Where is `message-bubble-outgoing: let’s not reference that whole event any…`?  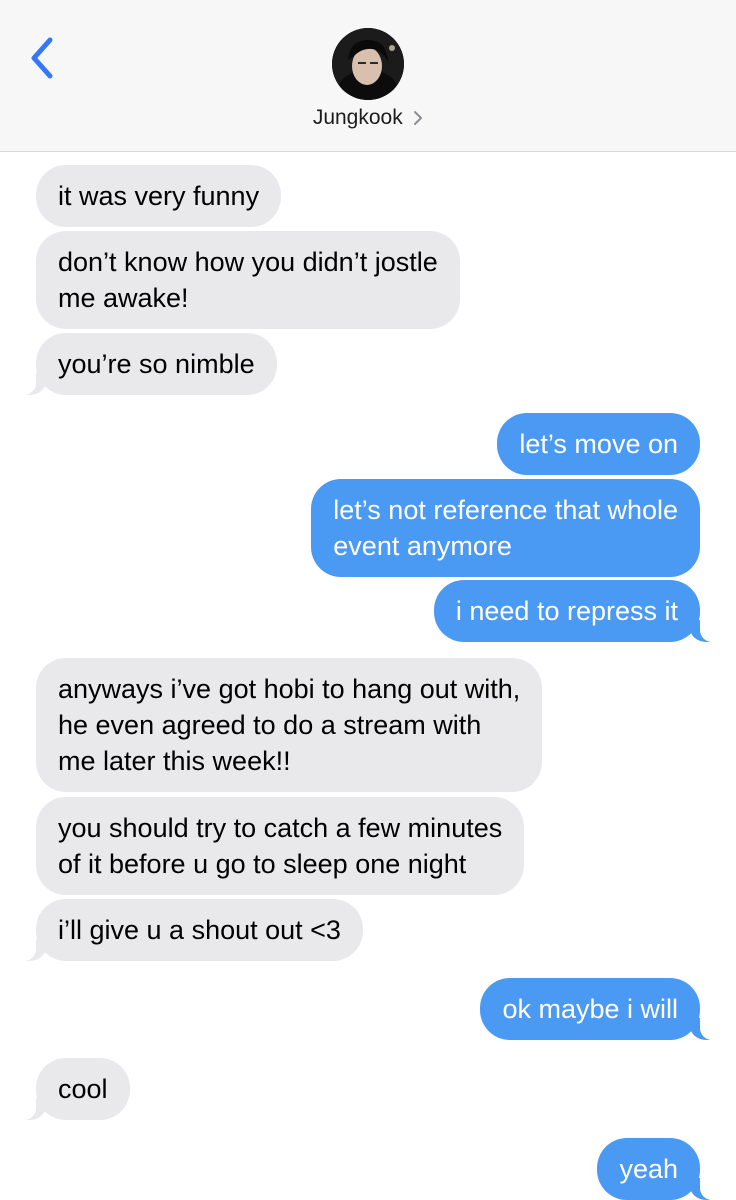
message-bubble-outgoing: let’s not reference that whole event any… is located at coordinates (505, 528).